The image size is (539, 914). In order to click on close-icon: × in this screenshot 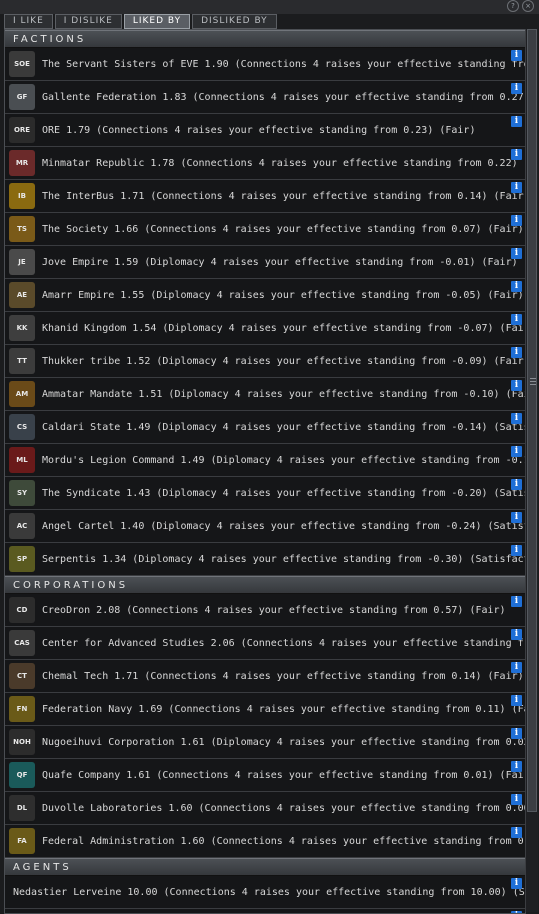, I will do `click(528, 6)`.